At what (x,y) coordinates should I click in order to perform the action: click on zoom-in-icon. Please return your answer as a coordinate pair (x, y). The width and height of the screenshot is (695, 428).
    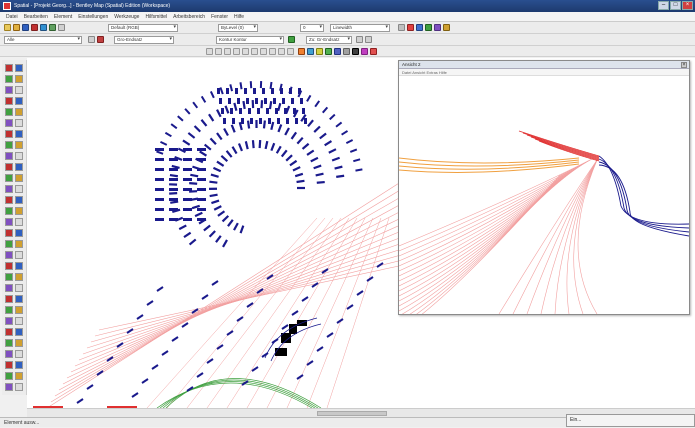
    Looking at the image, I should click on (209, 51).